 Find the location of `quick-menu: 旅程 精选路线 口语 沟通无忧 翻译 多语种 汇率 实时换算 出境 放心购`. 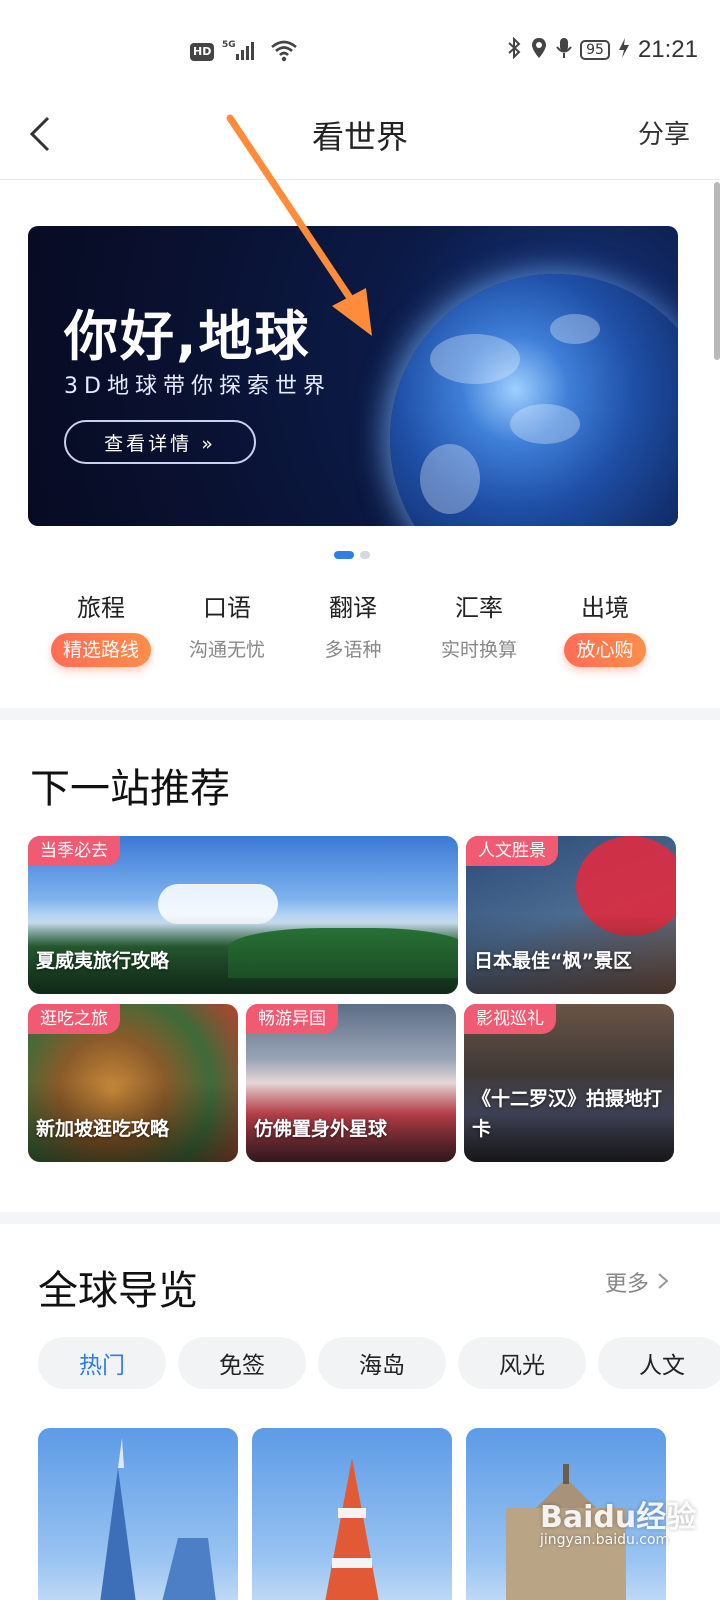

quick-menu: 旅程 精选路线 口语 沟通无忧 翻译 多语种 汇率 实时换算 出境 放心购 is located at coordinates (353, 629).